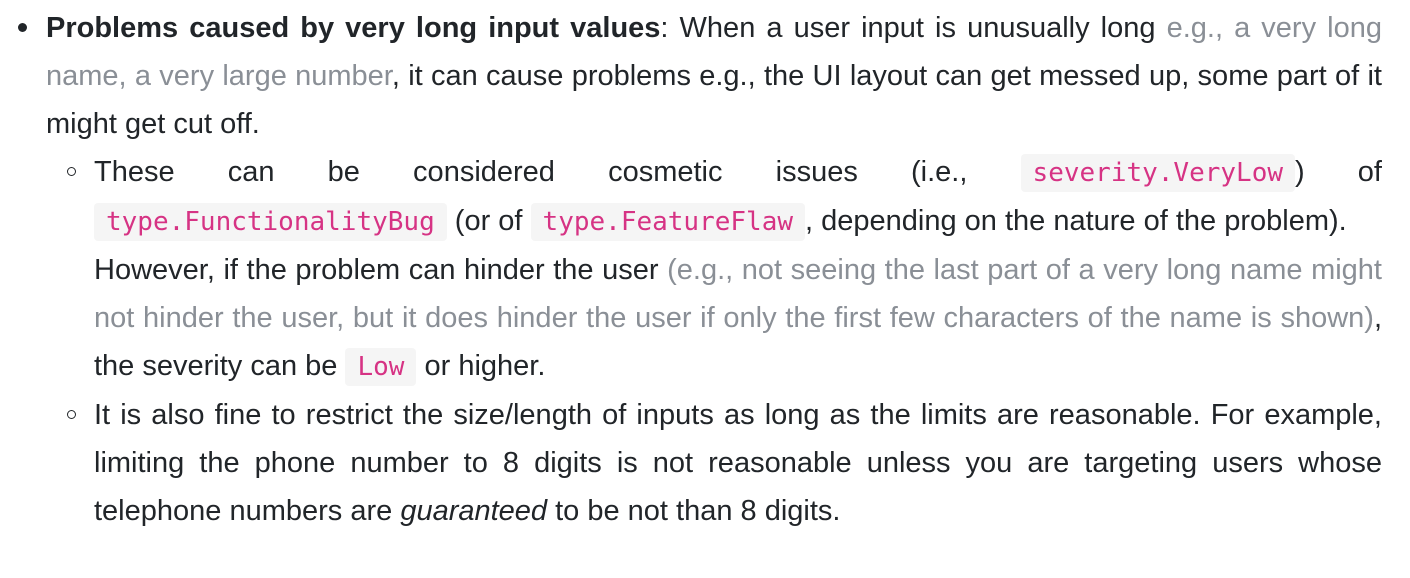  Describe the element at coordinates (1338, 172) in the screenshot. I see `sub-item-text: ) of` at that location.